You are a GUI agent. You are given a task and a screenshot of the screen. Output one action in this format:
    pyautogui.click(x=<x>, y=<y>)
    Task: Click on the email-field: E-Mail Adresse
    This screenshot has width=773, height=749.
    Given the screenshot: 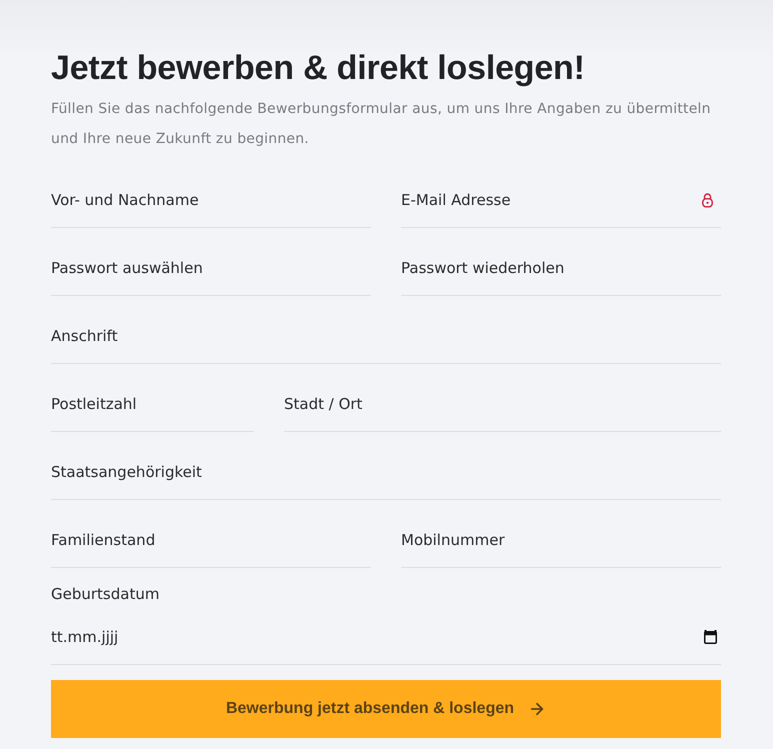 What is the action you would take?
    pyautogui.click(x=561, y=200)
    